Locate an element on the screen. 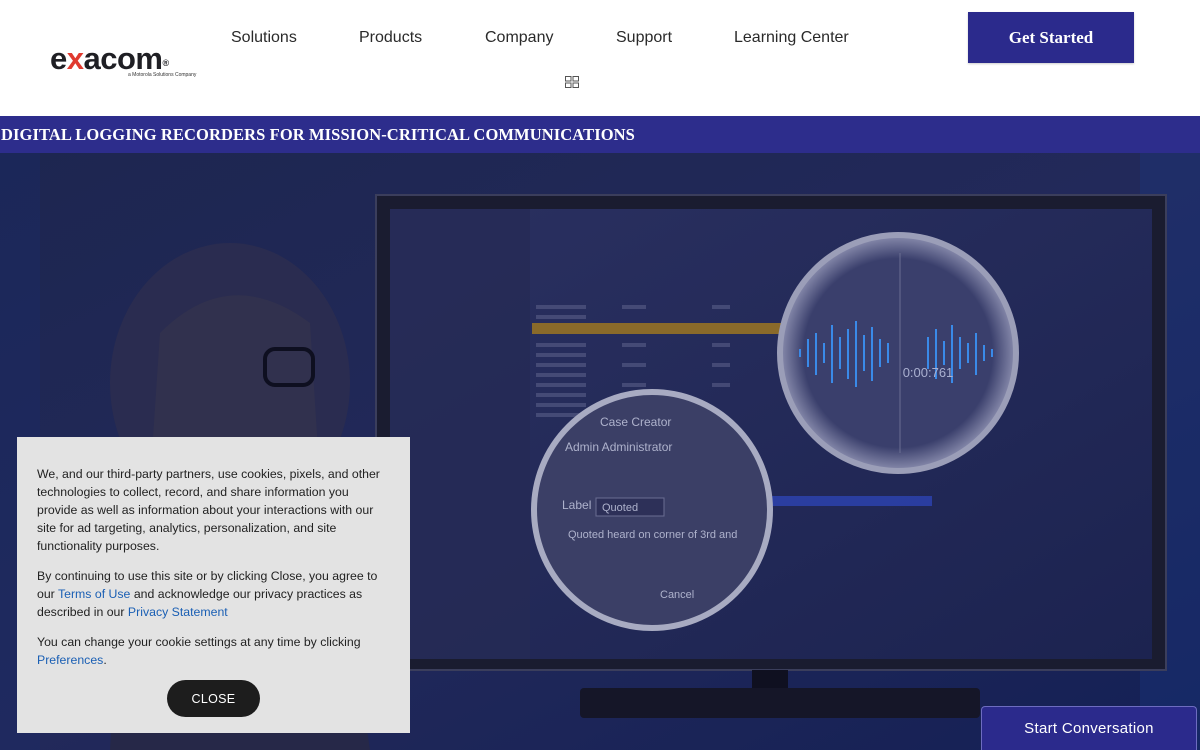  cookie-close-button: CLOSE is located at coordinates (213, 698).